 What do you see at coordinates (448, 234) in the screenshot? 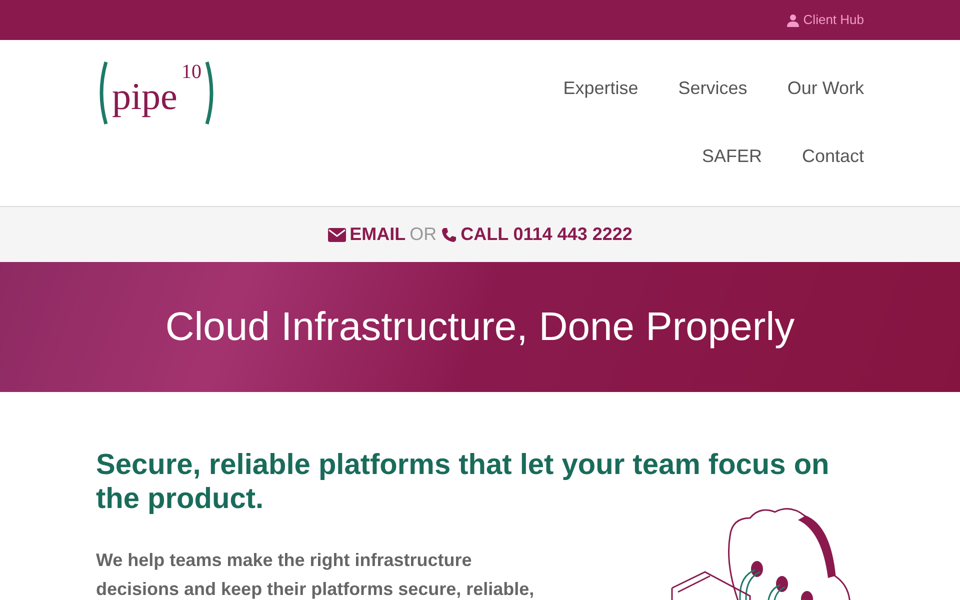
I see `phone-icon` at bounding box center [448, 234].